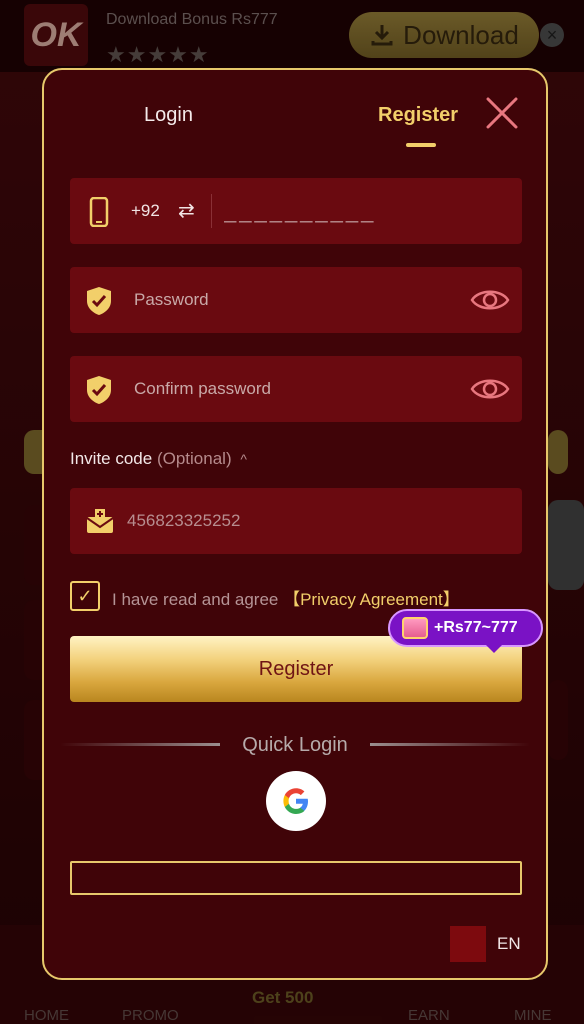 This screenshot has height=1024, width=584. What do you see at coordinates (295, 745) in the screenshot?
I see `quick-login-label: Quick Login` at bounding box center [295, 745].